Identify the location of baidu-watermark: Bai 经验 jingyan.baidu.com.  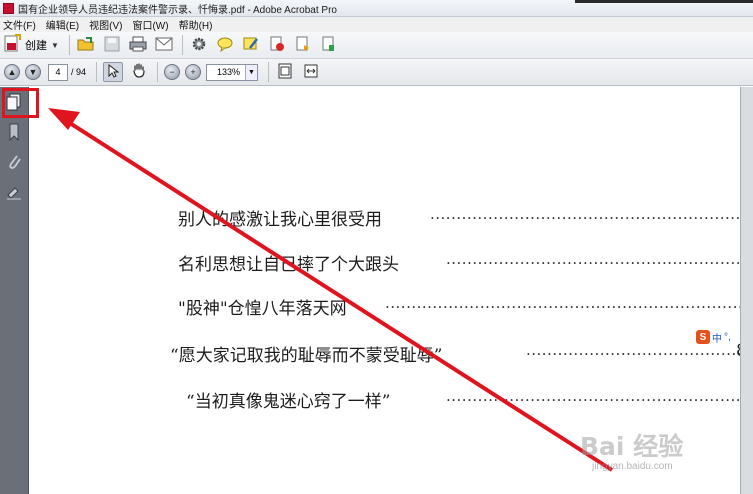
(650, 457).